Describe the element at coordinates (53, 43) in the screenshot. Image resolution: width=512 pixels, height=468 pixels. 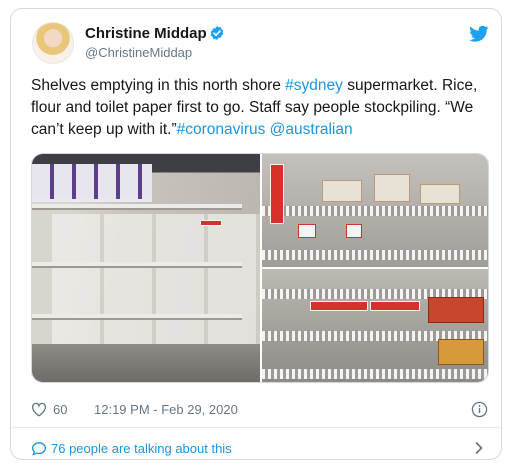
I see `avatar` at that location.